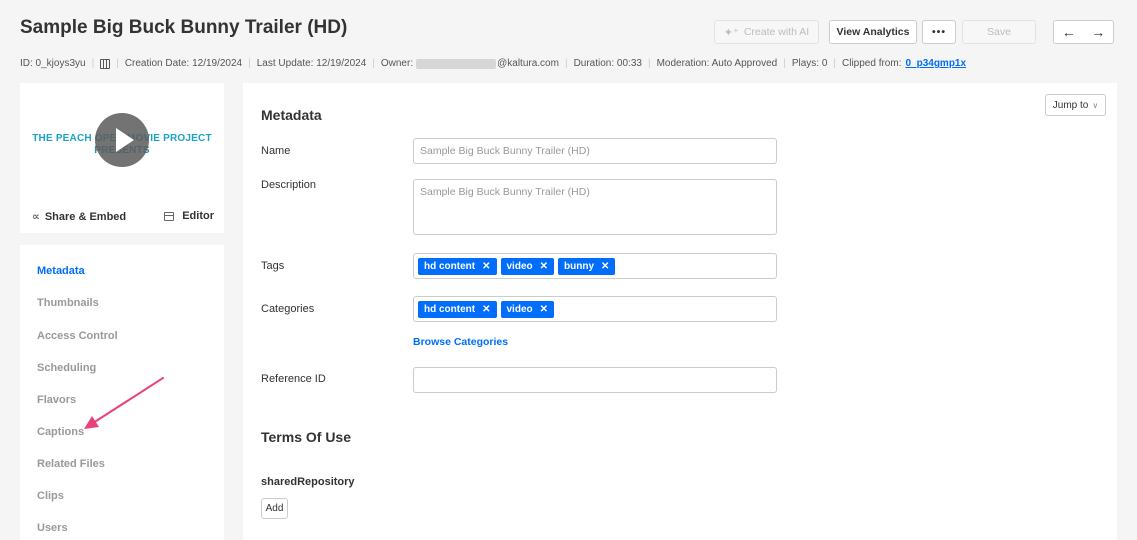 The height and width of the screenshot is (540, 1137). Describe the element at coordinates (1095, 105) in the screenshot. I see `chevron-down-icon: ∨` at that location.